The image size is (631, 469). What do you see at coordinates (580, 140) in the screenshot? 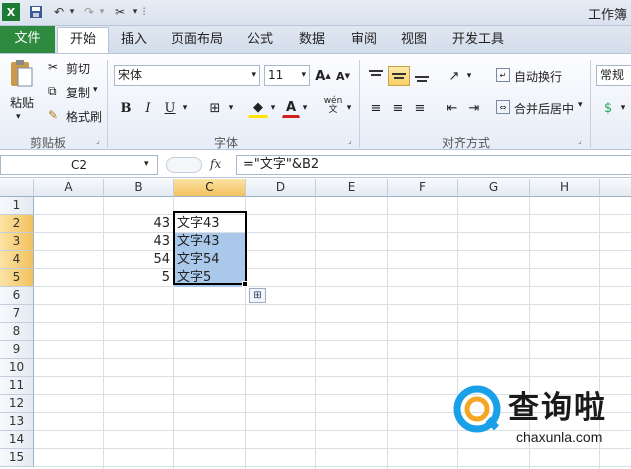
I see `alignment-launcher-icon: ⌟` at bounding box center [580, 140].